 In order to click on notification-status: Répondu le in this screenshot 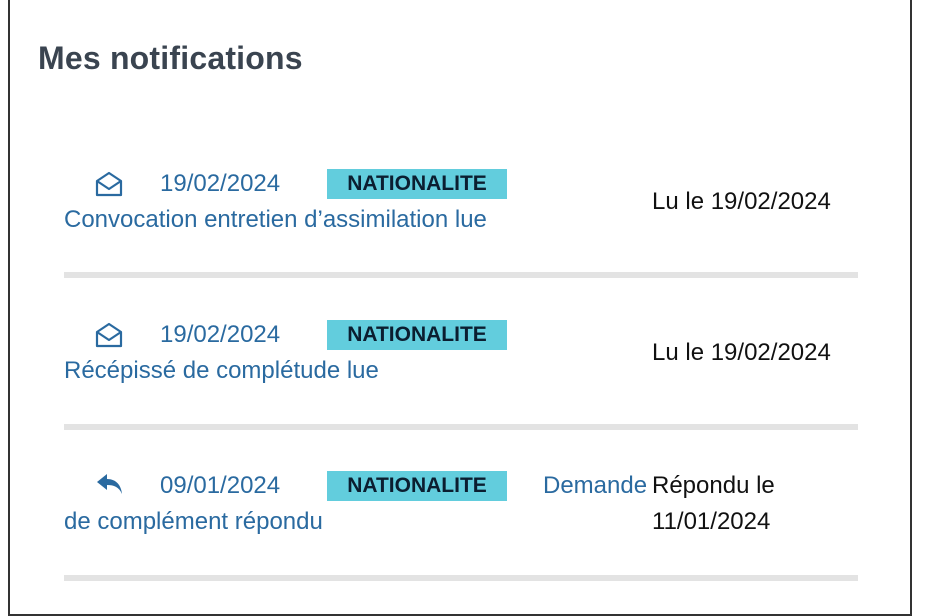, I will do `click(713, 485)`.